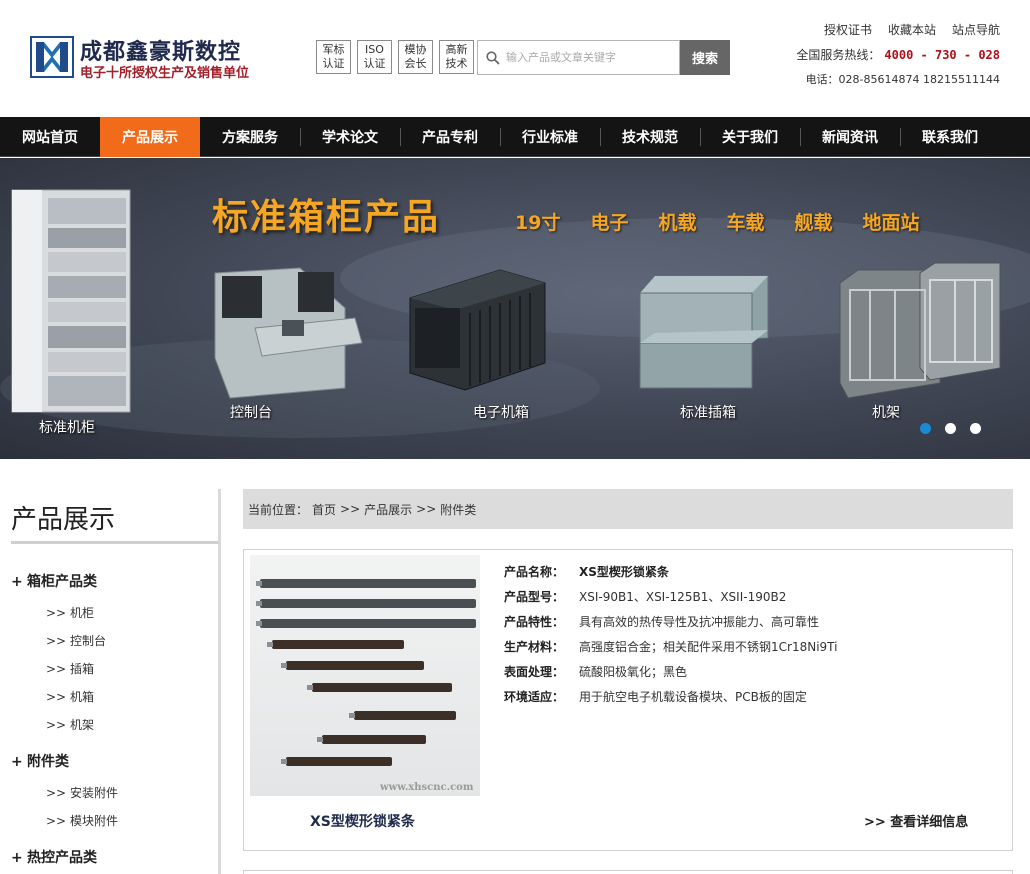  Describe the element at coordinates (288, 333) in the screenshot. I see `console-illustration` at that location.